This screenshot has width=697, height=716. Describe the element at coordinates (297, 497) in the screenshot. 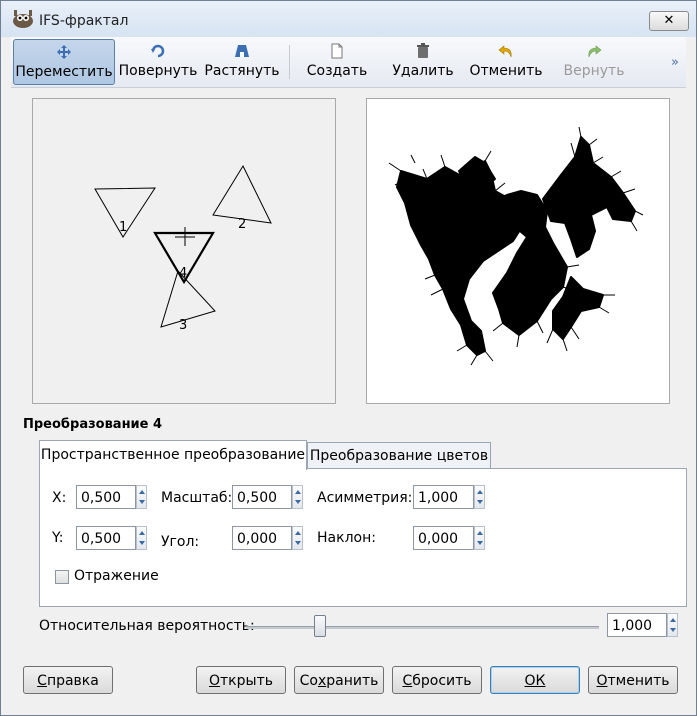

I see `scale-spin-arrows` at that location.